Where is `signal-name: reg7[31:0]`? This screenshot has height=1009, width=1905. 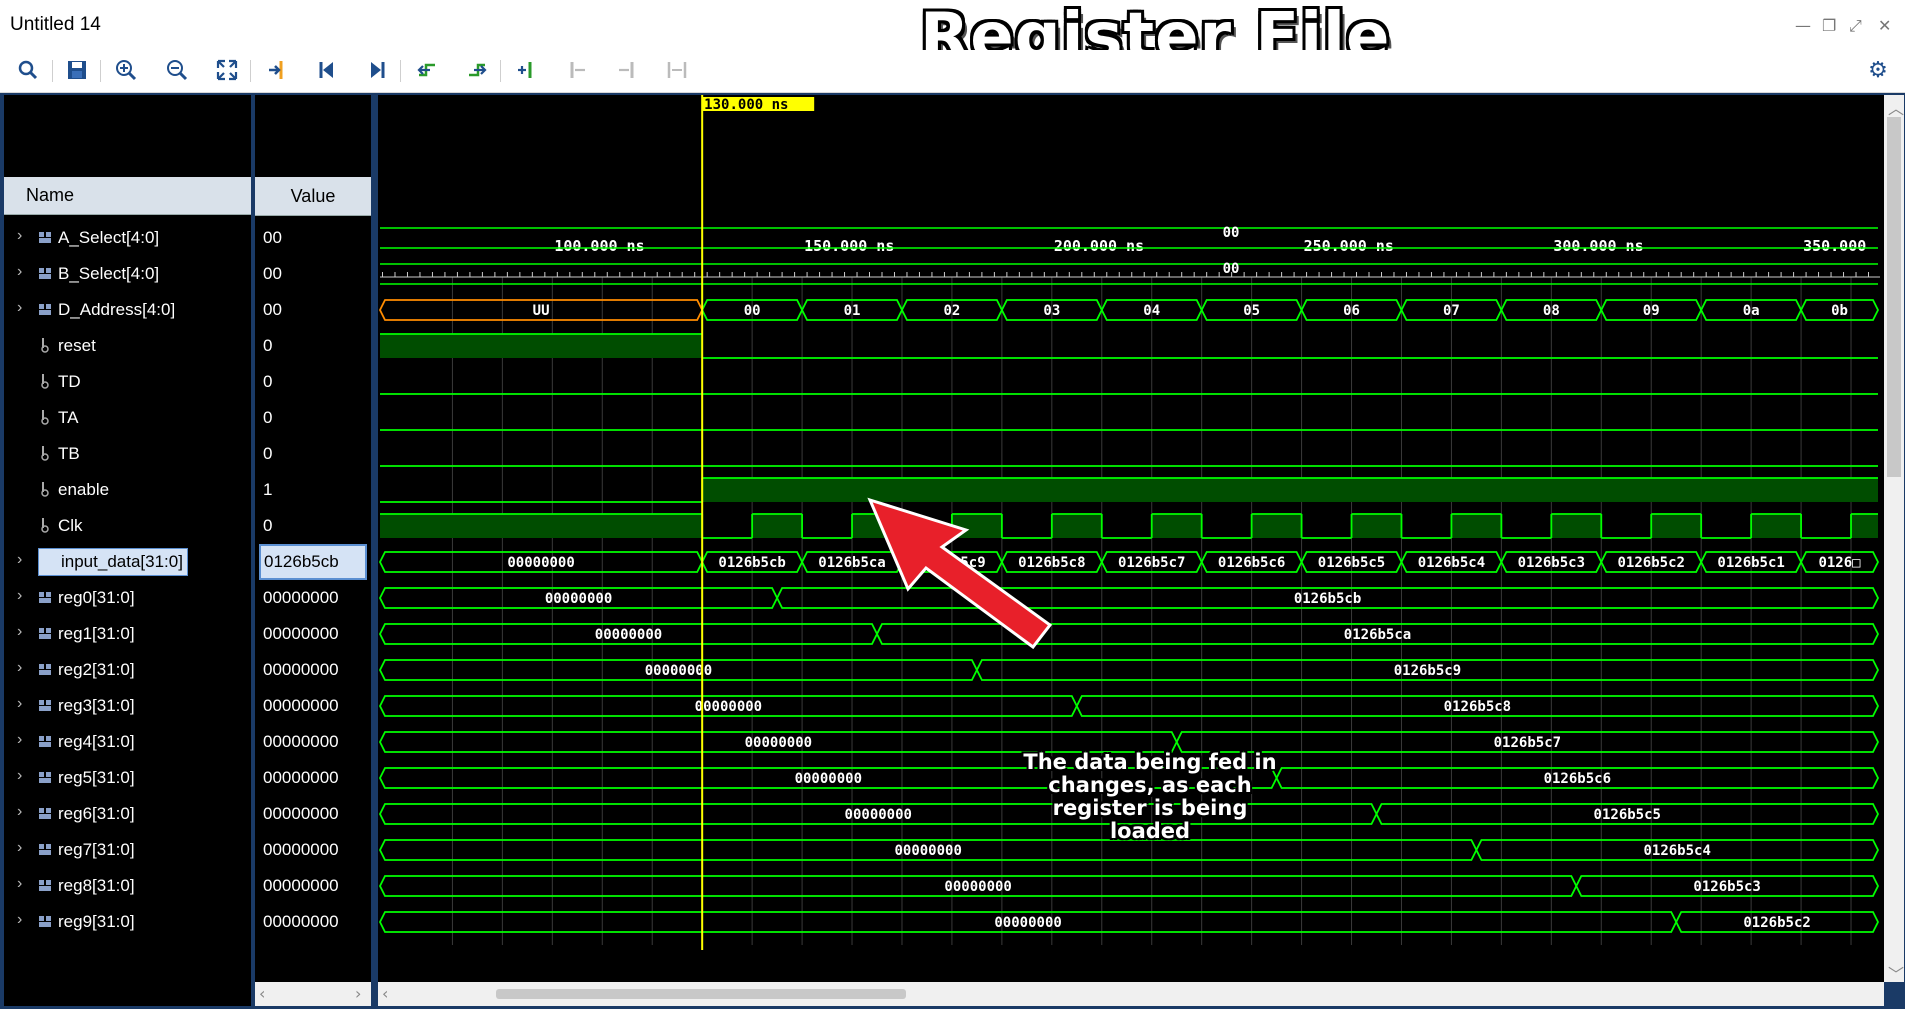
signal-name: reg7[31:0] is located at coordinates (96, 849).